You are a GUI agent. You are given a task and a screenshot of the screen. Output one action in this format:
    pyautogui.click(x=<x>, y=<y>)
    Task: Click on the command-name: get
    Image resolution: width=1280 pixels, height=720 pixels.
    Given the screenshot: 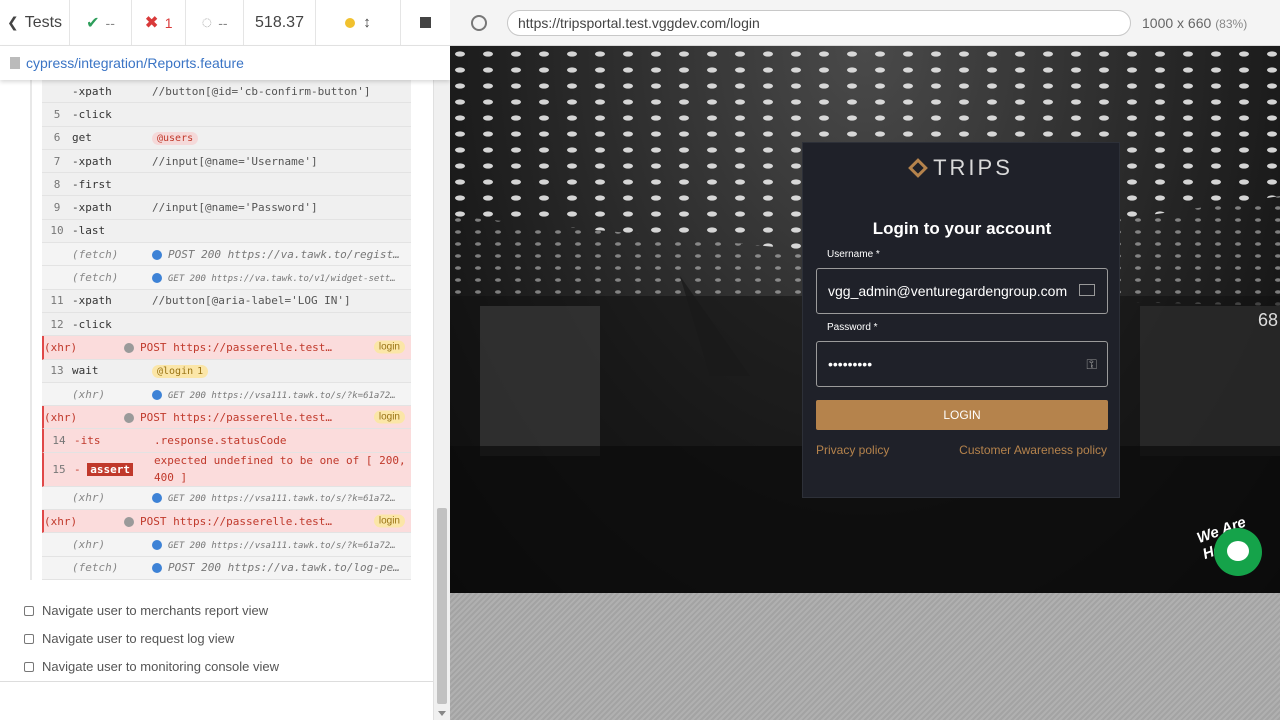 What is the action you would take?
    pyautogui.click(x=82, y=138)
    